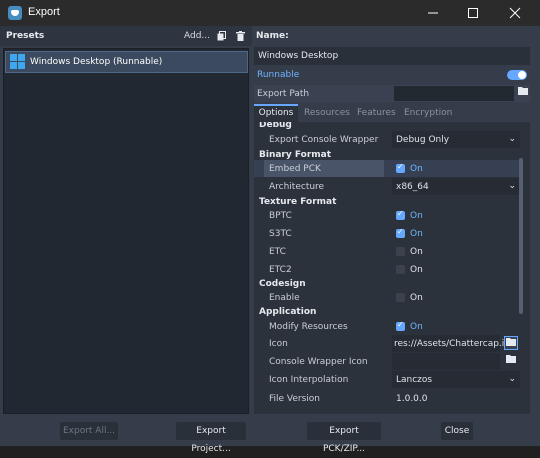 The height and width of the screenshot is (458, 540). What do you see at coordinates (456, 269) in the screenshot?
I see `etc2-checkbox: On` at bounding box center [456, 269].